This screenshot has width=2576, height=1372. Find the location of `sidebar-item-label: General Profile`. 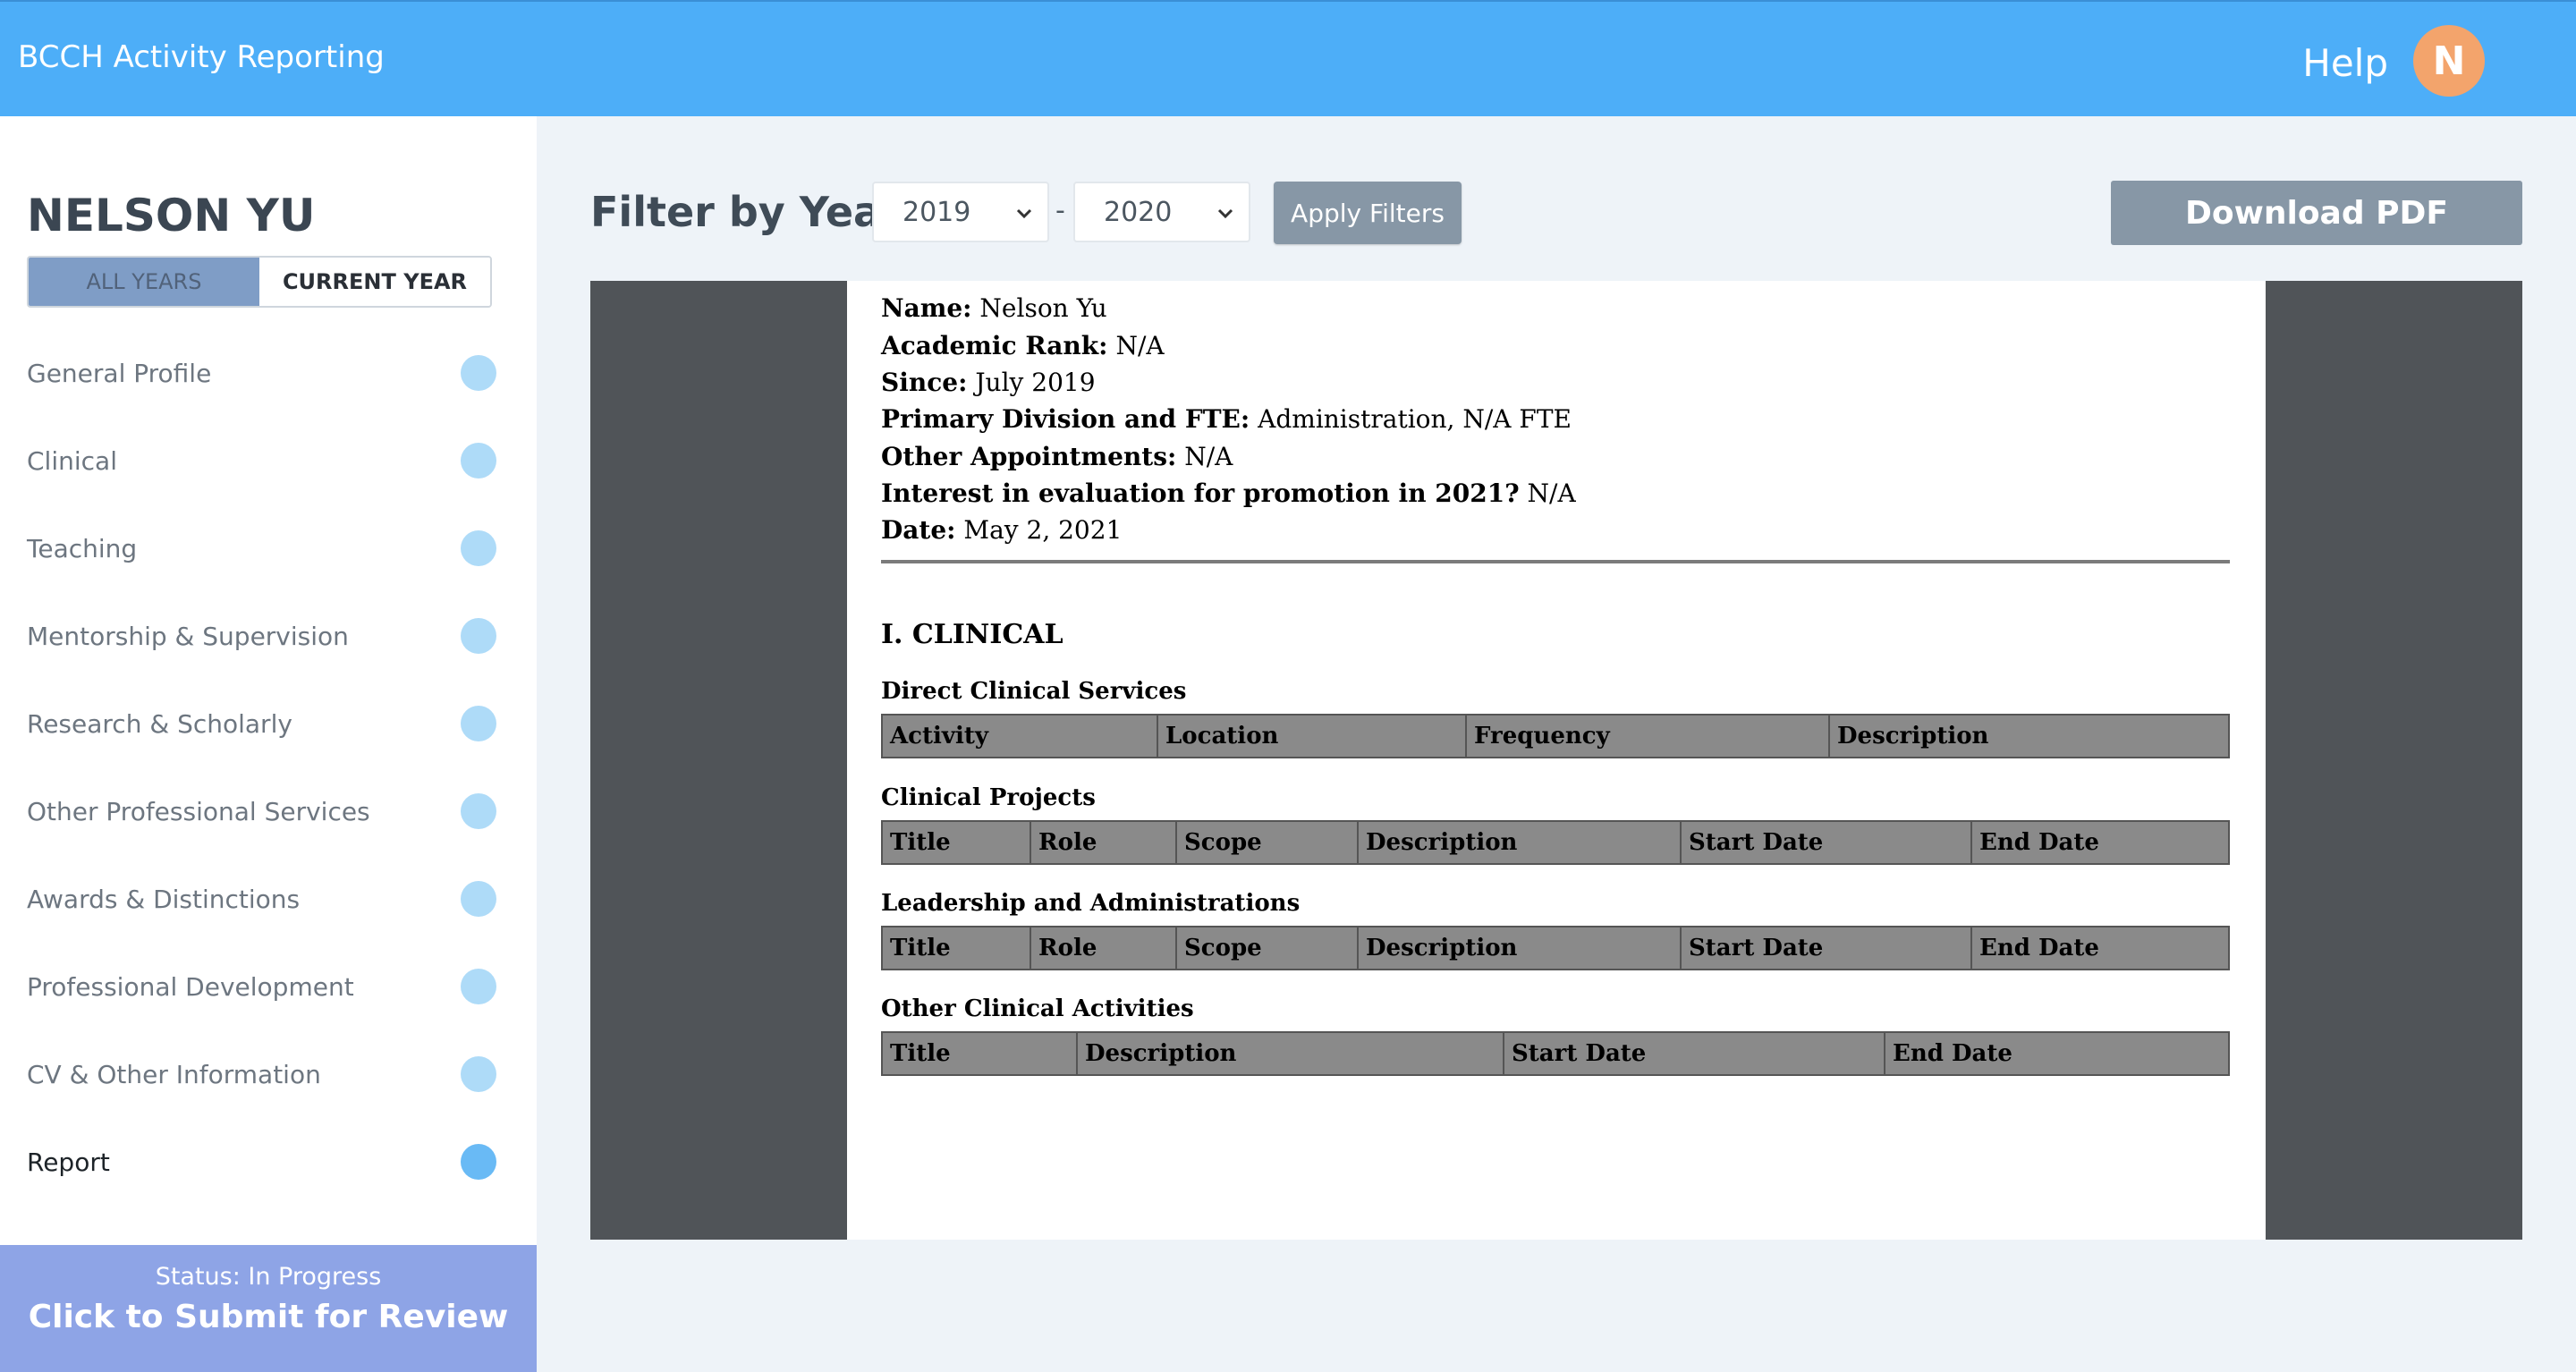

sidebar-item-label: General Profile is located at coordinates (119, 373).